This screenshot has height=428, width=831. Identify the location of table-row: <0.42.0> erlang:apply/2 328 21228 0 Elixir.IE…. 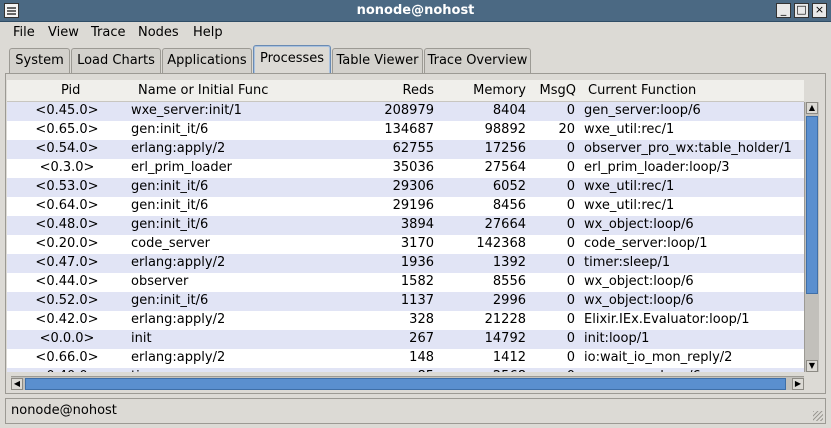
(405, 320).